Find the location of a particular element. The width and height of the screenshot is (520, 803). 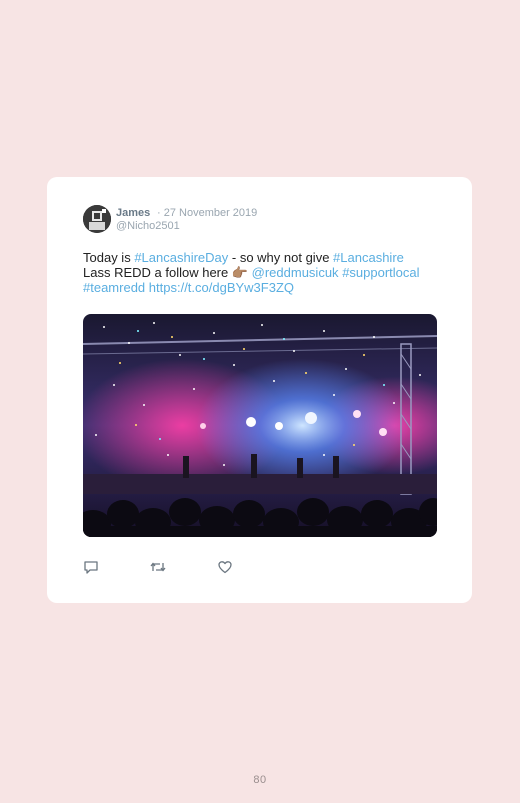

tweet-date: · 27 November 2019 is located at coordinates (207, 213).